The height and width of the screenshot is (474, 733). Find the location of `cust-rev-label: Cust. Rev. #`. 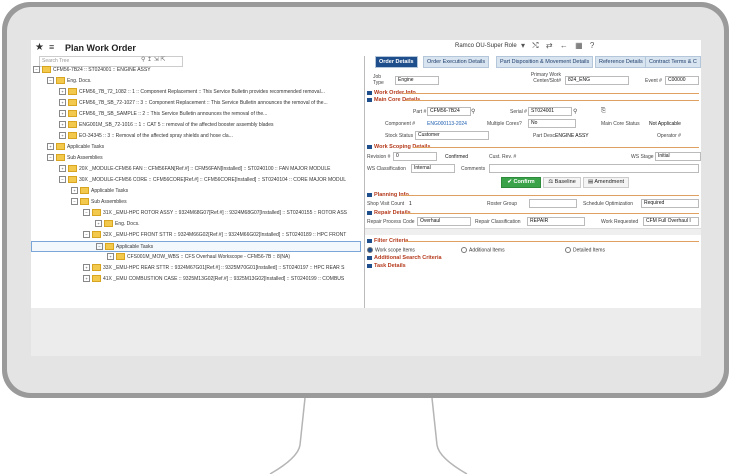

cust-rev-label: Cust. Rev. # is located at coordinates (503, 157).